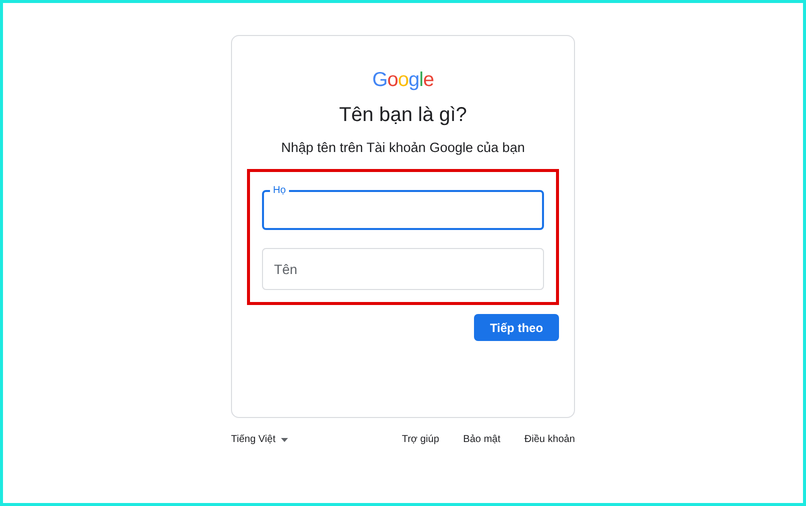 This screenshot has height=506, width=806. What do you see at coordinates (284, 440) in the screenshot?
I see `caret-icon` at bounding box center [284, 440].